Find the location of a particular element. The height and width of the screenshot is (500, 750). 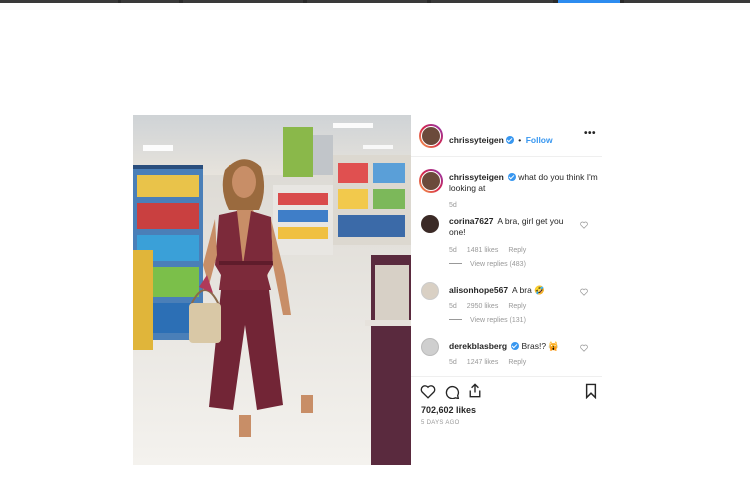

likes-count: 702,602 likes is located at coordinates (448, 410).